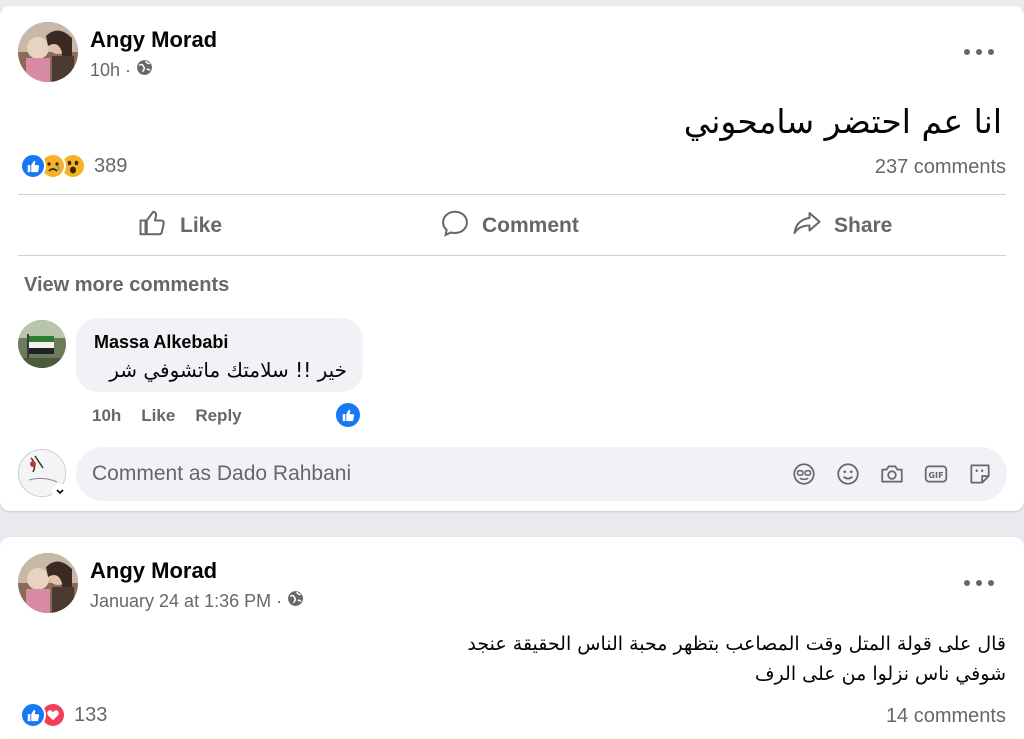  I want to click on post-time: 10h ·, so click(110, 70).